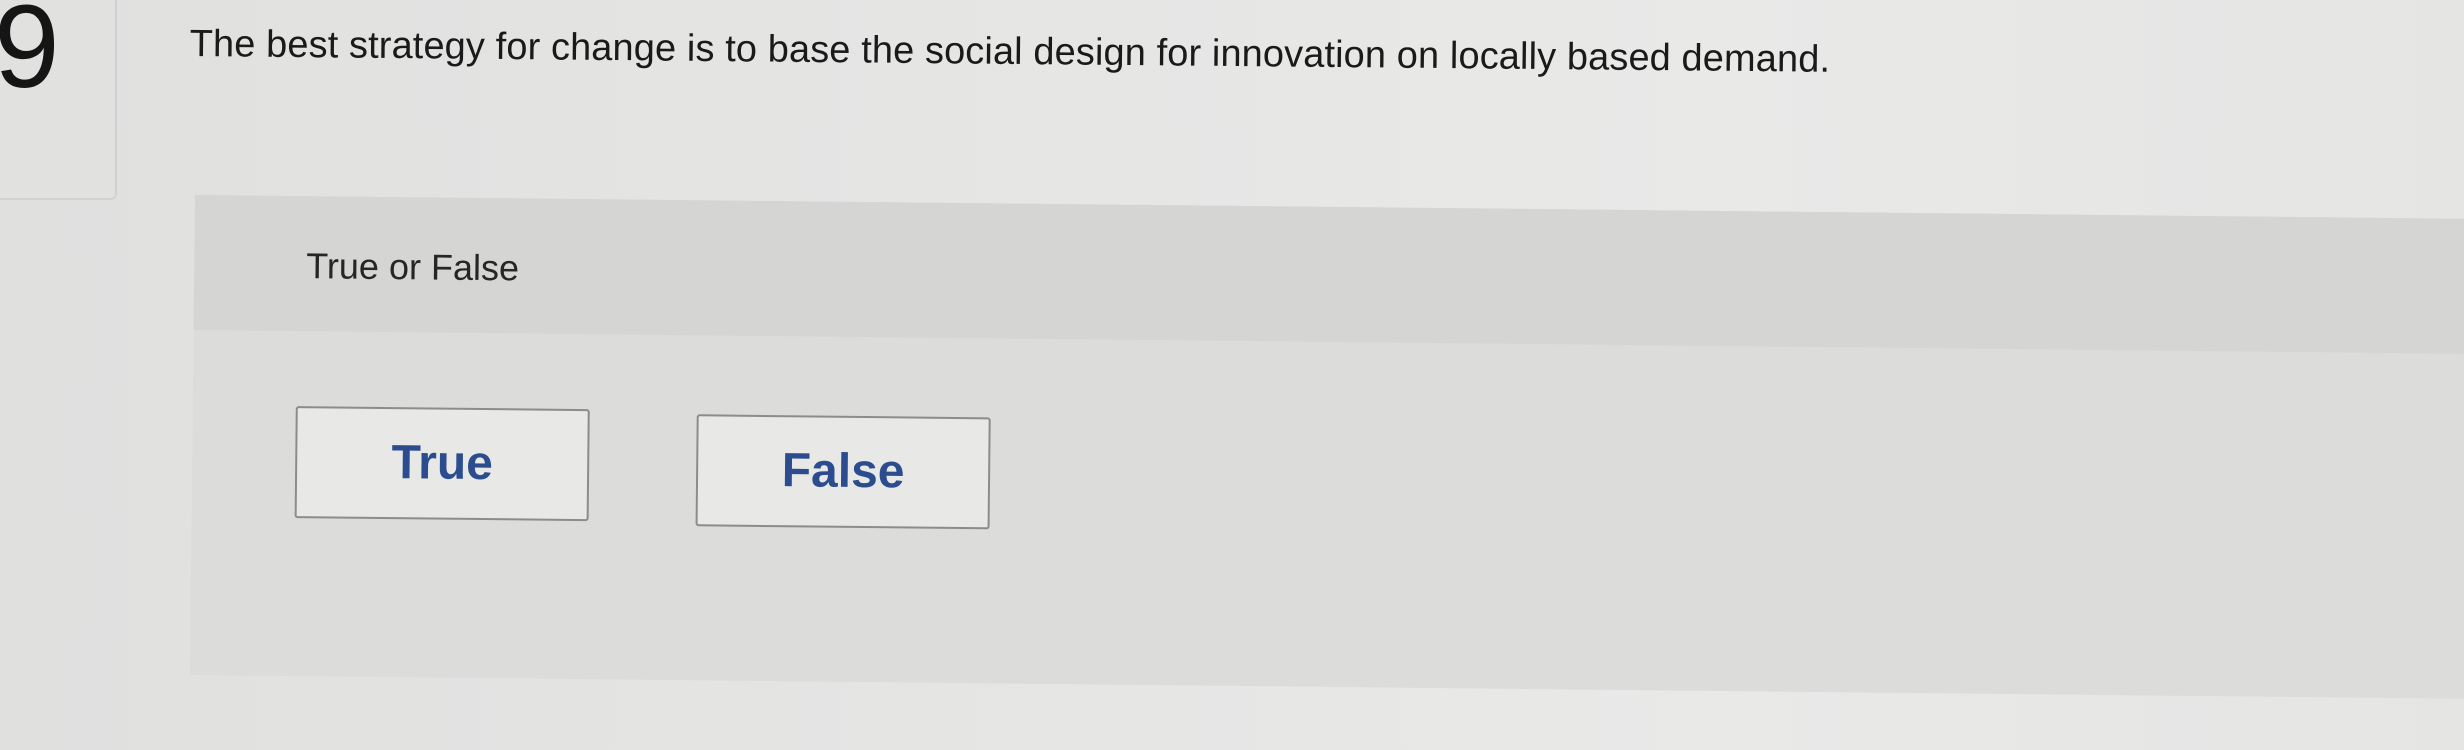 The width and height of the screenshot is (2464, 750). Describe the element at coordinates (30, 56) in the screenshot. I see `question-number: 9` at that location.